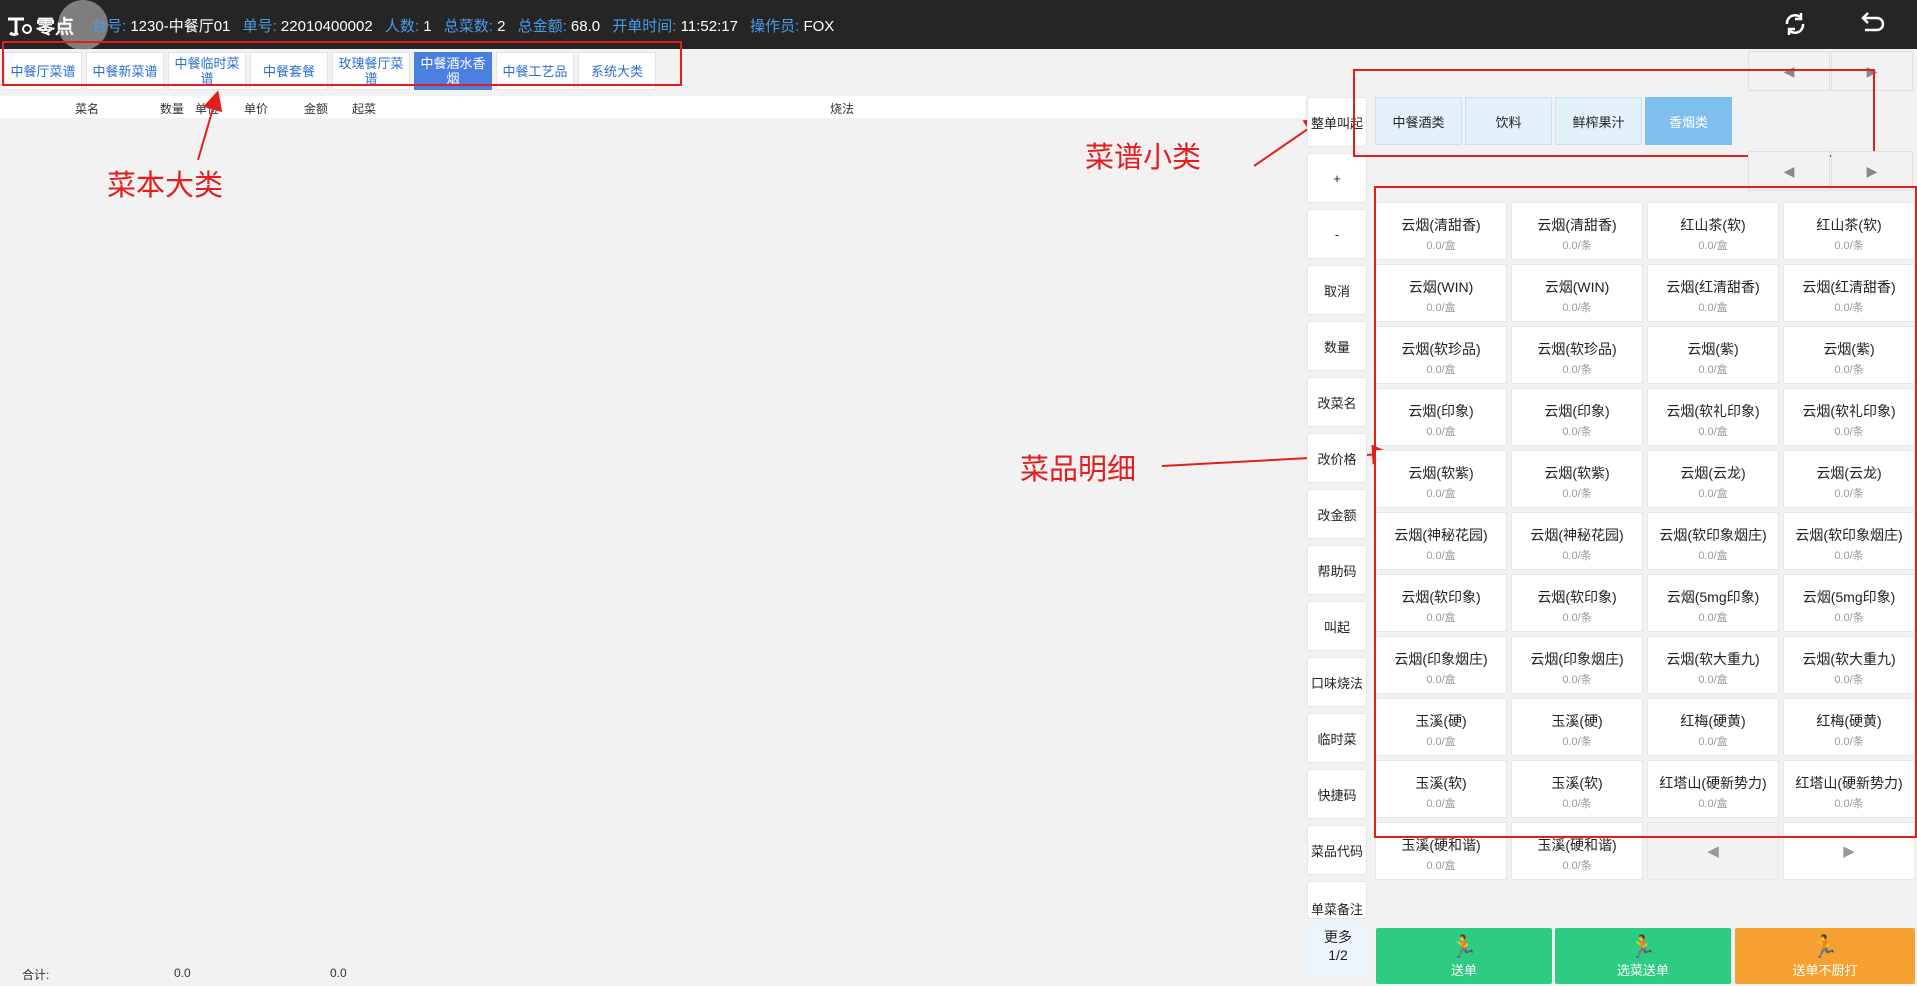 Image resolution: width=1917 pixels, height=986 pixels. What do you see at coordinates (1872, 171) in the screenshot?
I see `subcategory-next-button: ▶` at bounding box center [1872, 171].